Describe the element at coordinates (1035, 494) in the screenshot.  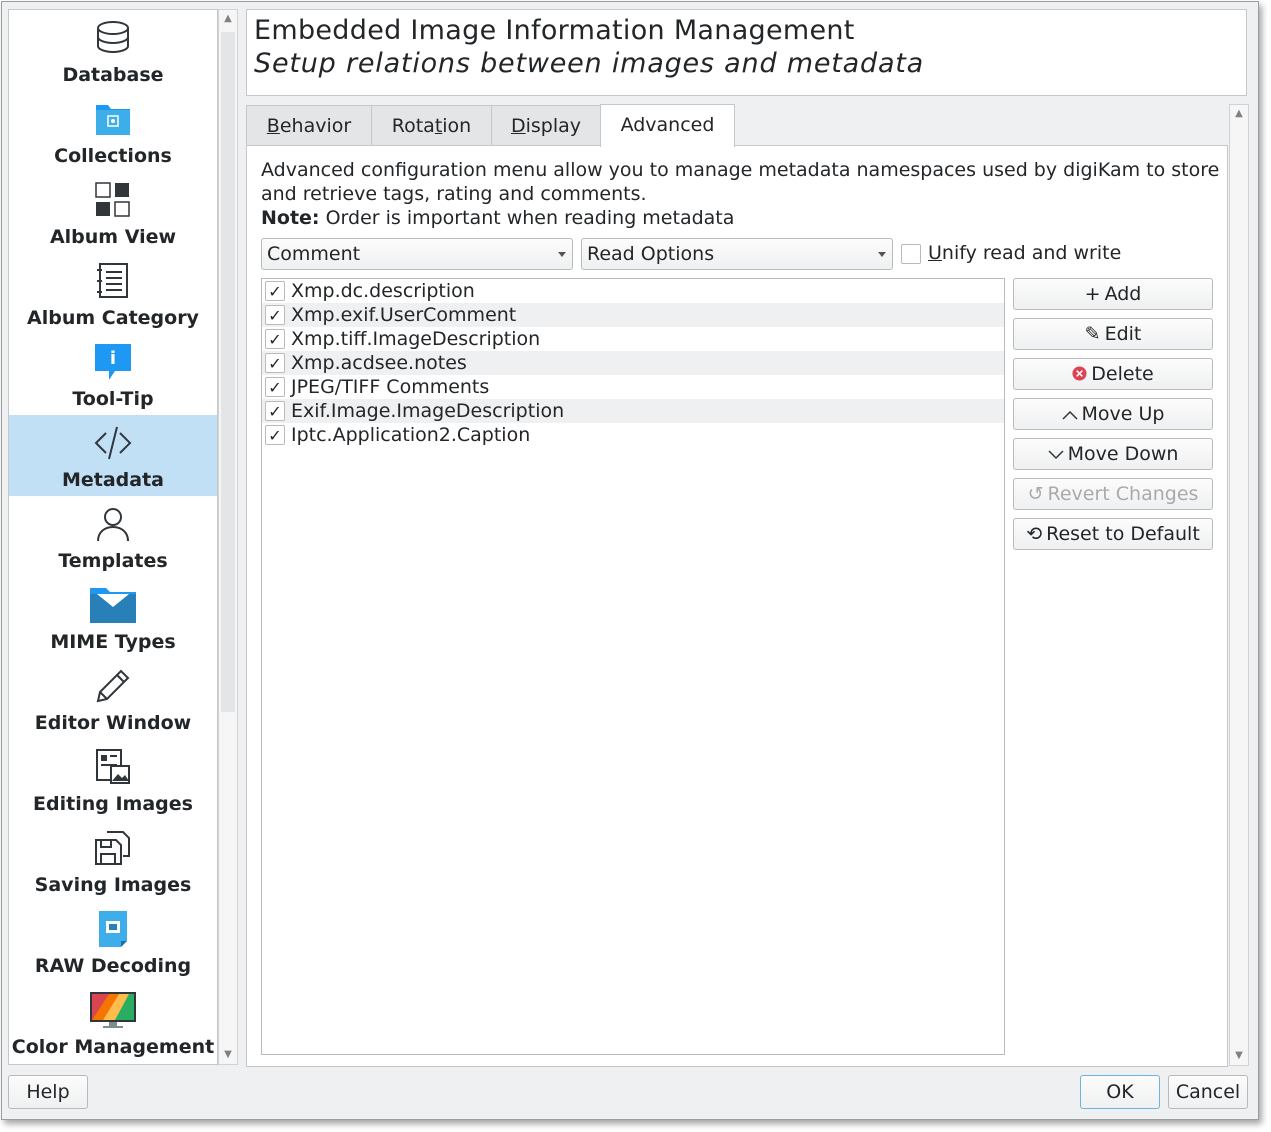
I see `undo-icon: ↺` at that location.